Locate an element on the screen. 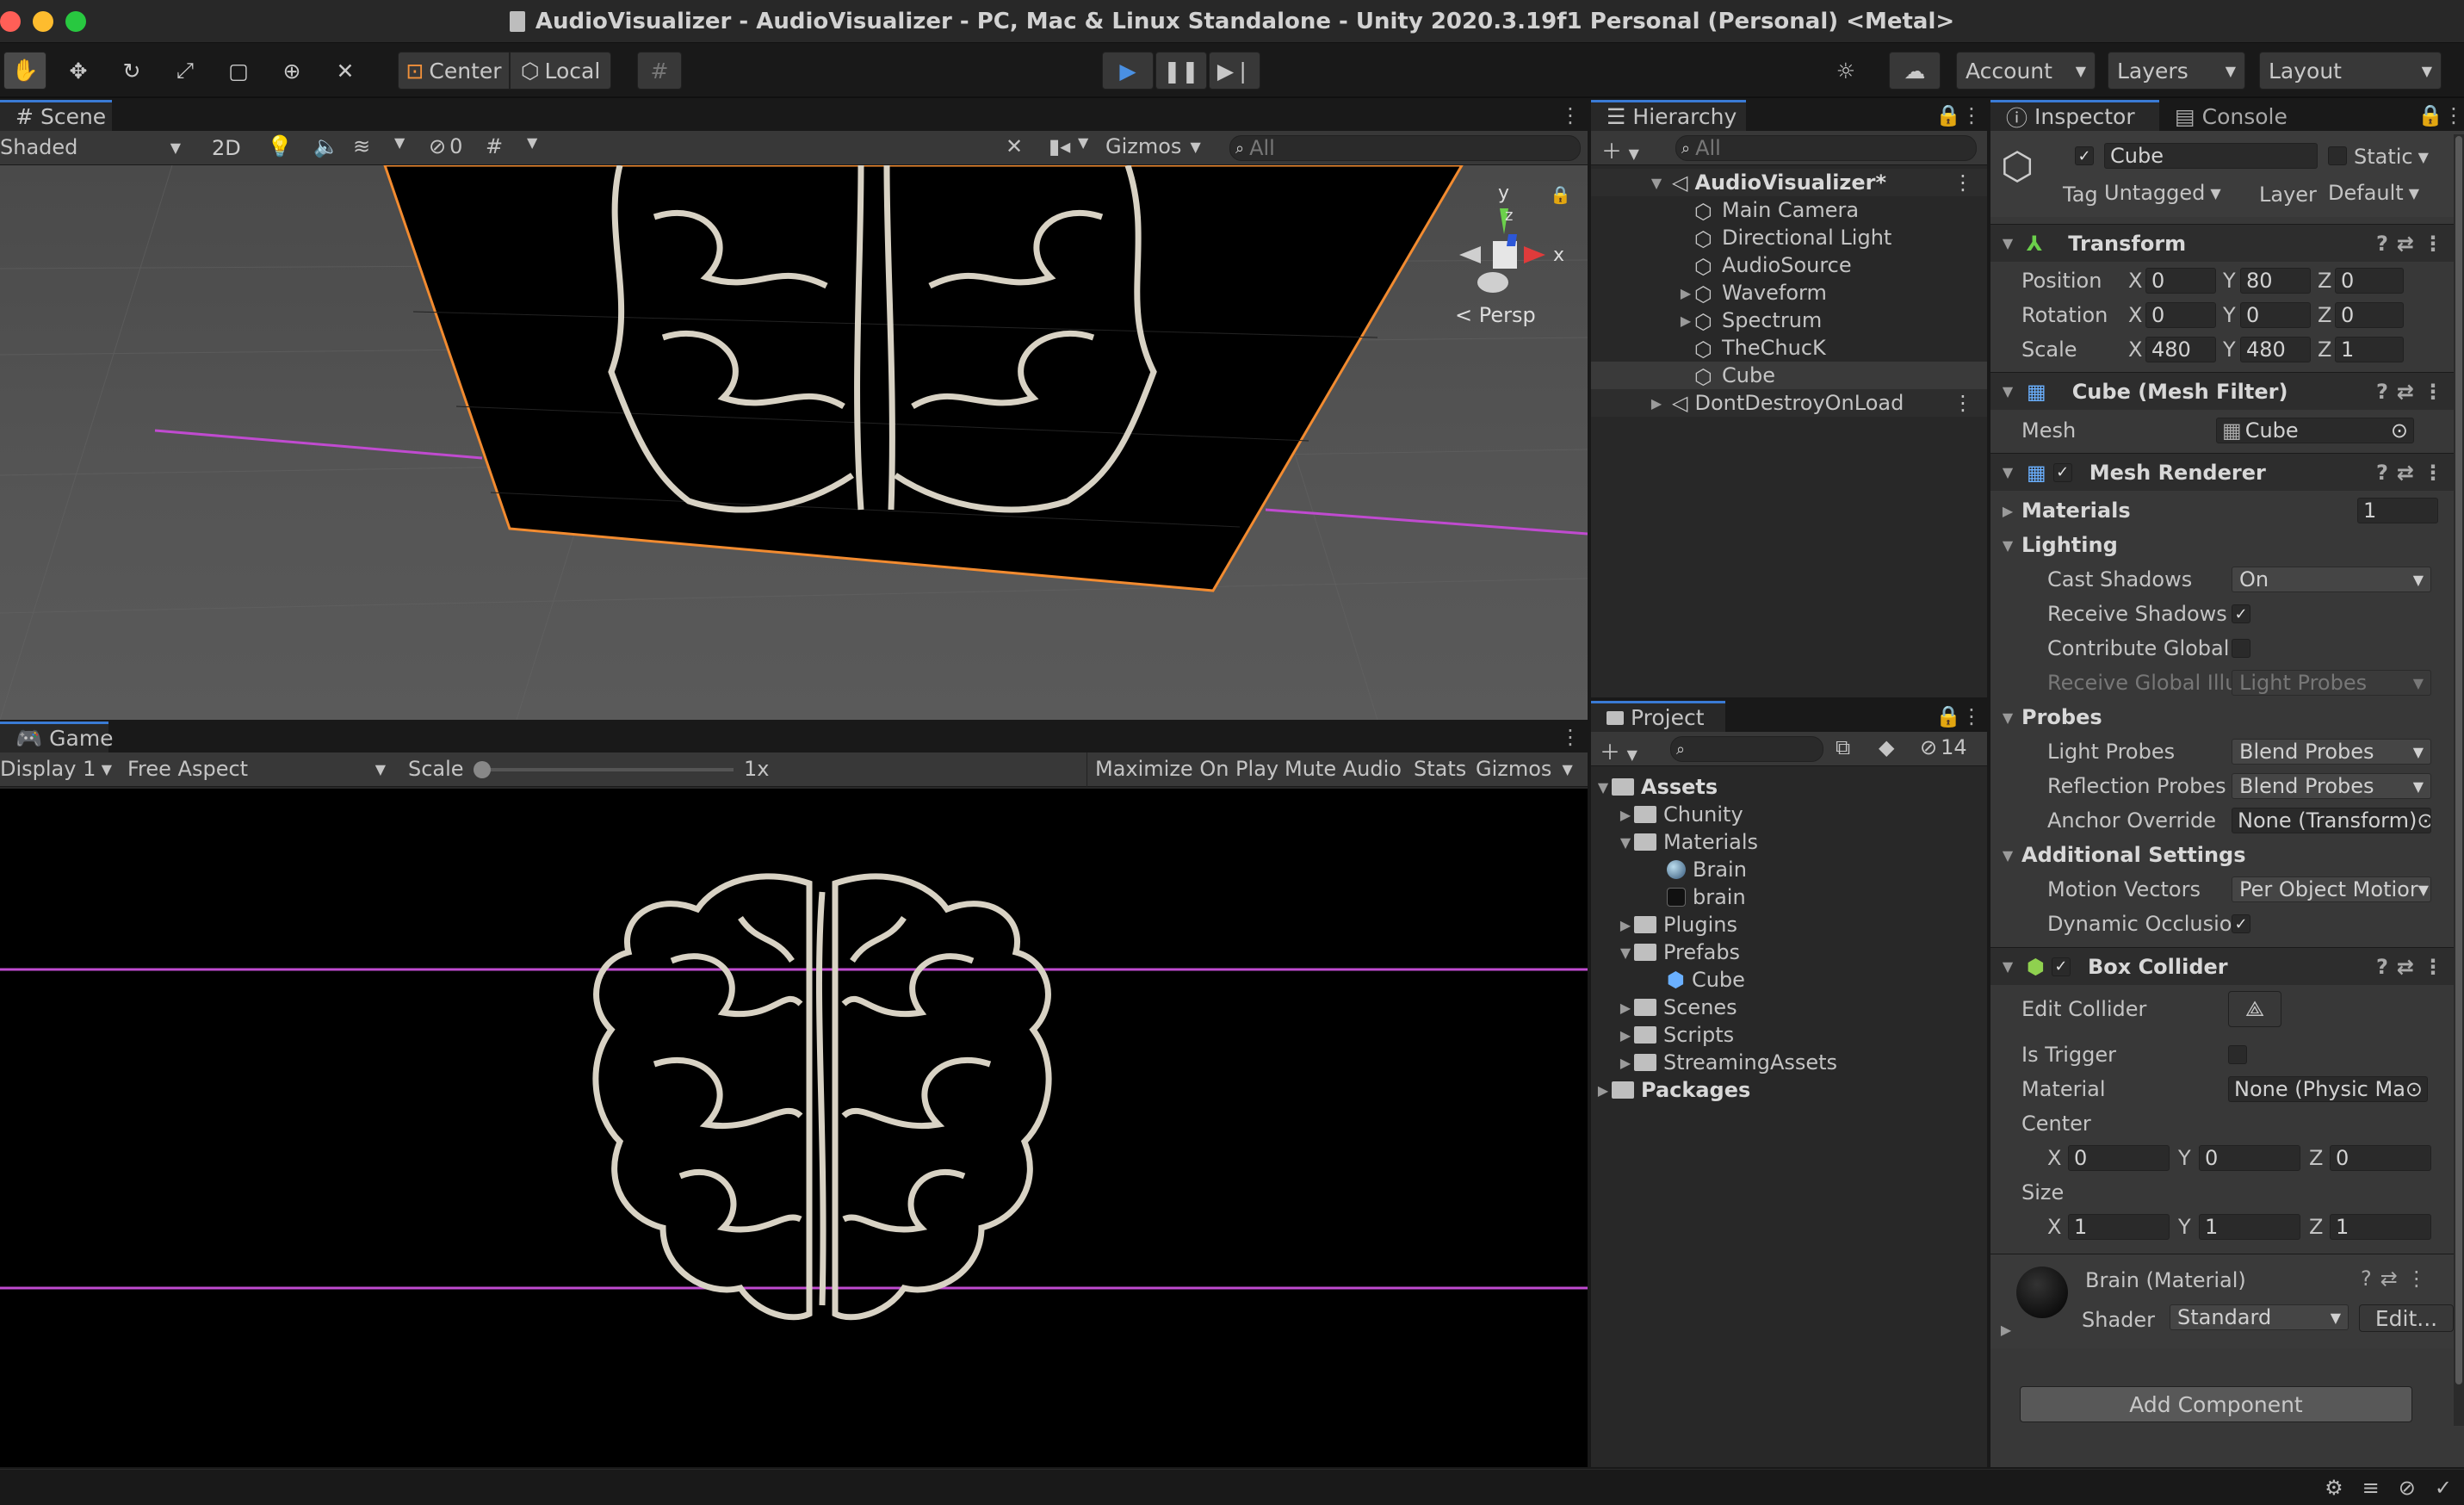 Image resolution: width=2464 pixels, height=1505 pixels. size-x-field: 1 is located at coordinates (2119, 1227).